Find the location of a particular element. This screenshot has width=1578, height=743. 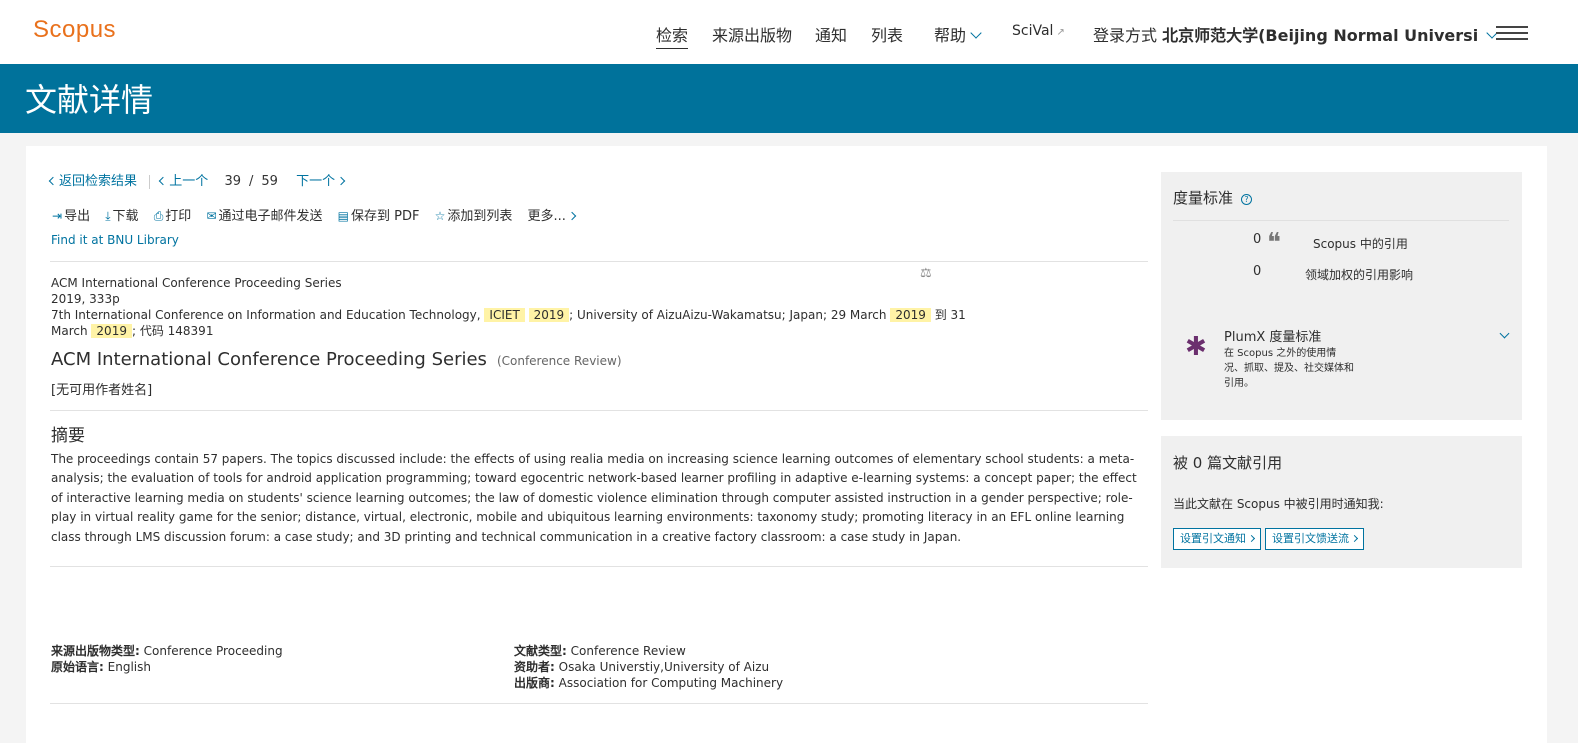

external-link-icon: ↗ is located at coordinates (1060, 32).